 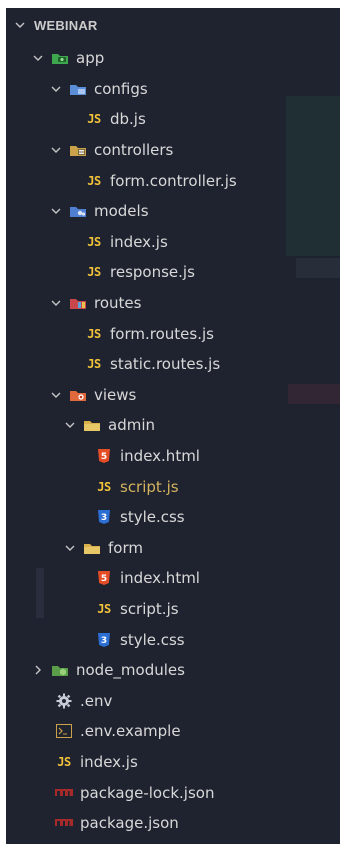 I want to click on tree-item-package-json: package.json, so click(x=173, y=823).